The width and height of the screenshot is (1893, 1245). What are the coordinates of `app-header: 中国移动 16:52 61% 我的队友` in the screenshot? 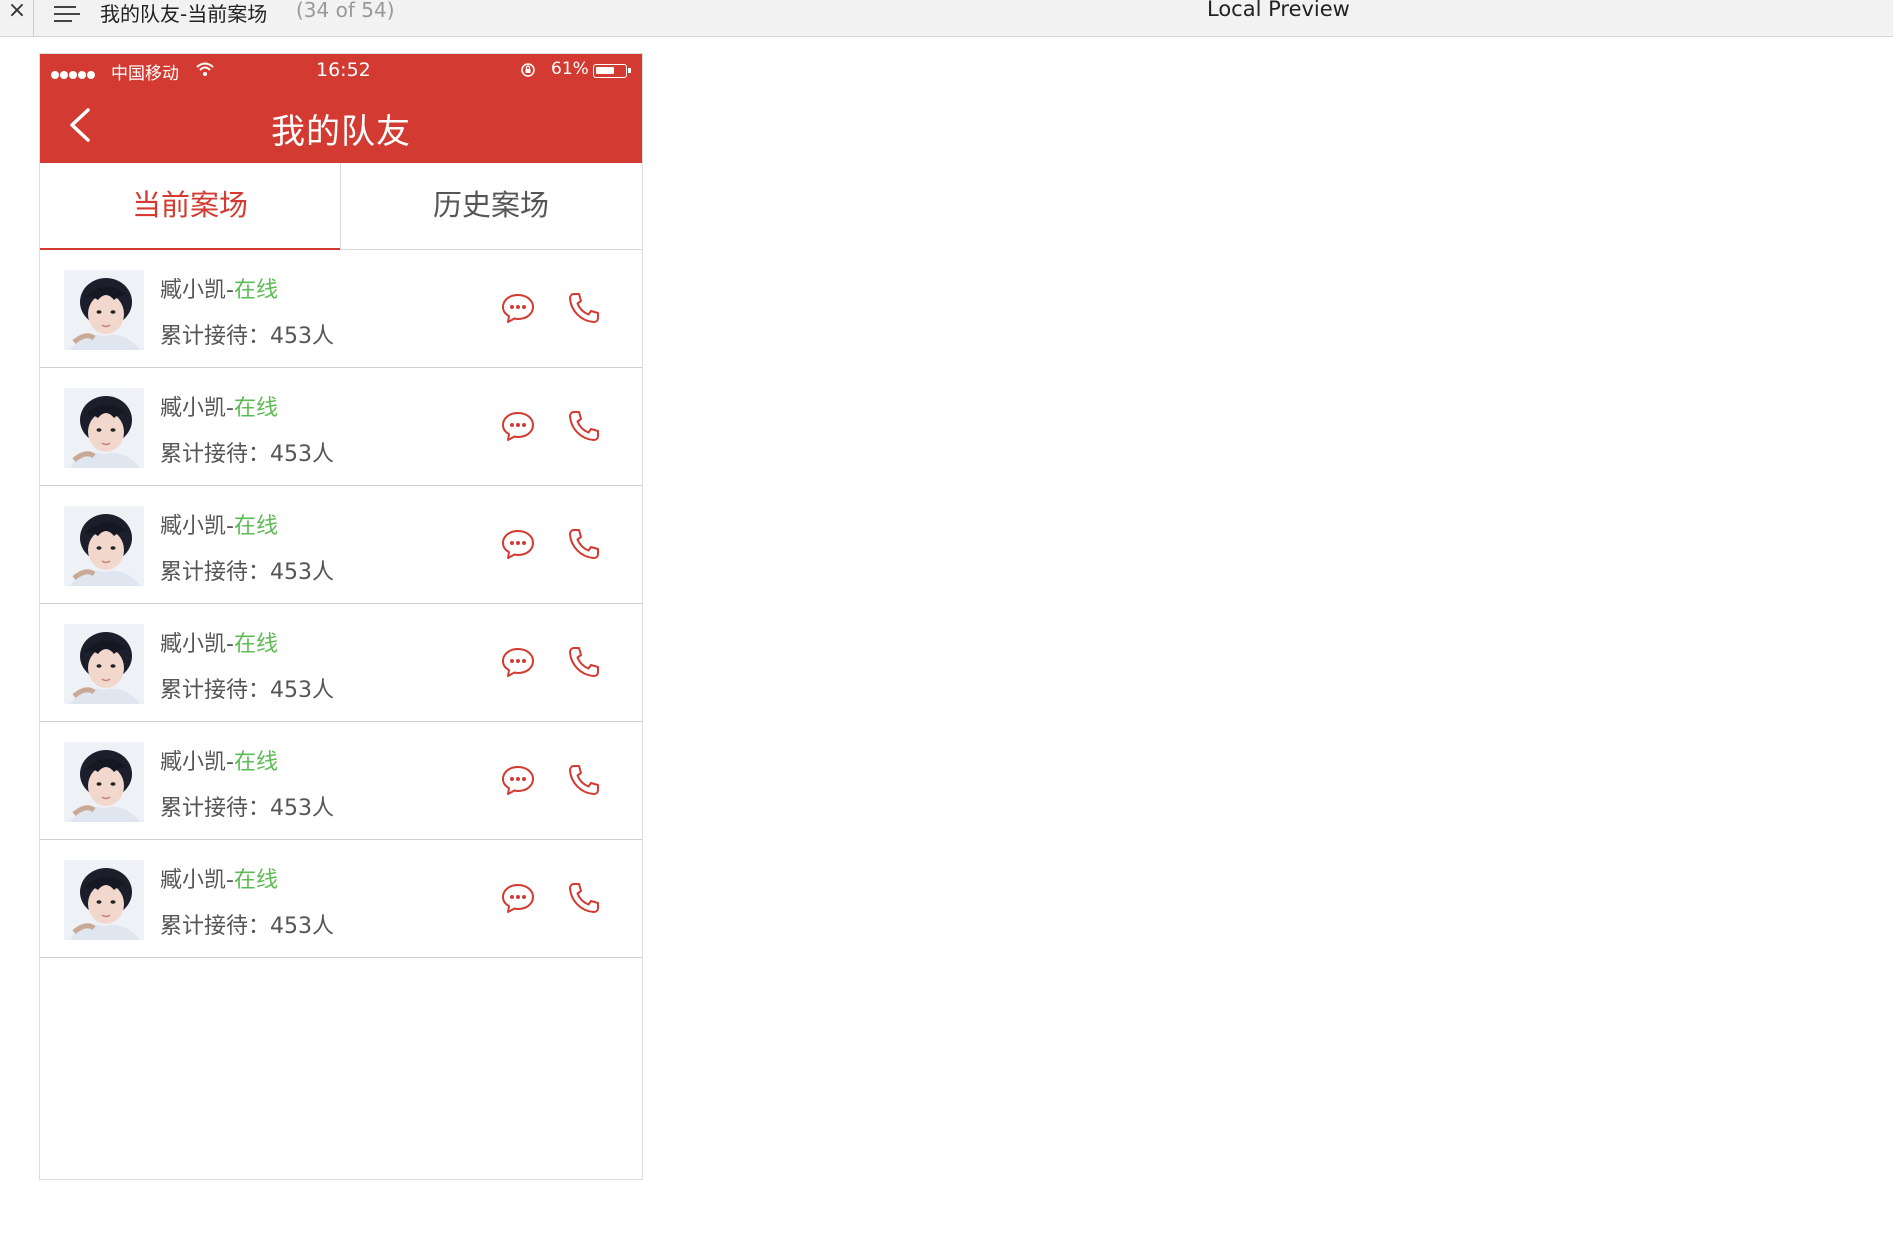 It's located at (341, 108).